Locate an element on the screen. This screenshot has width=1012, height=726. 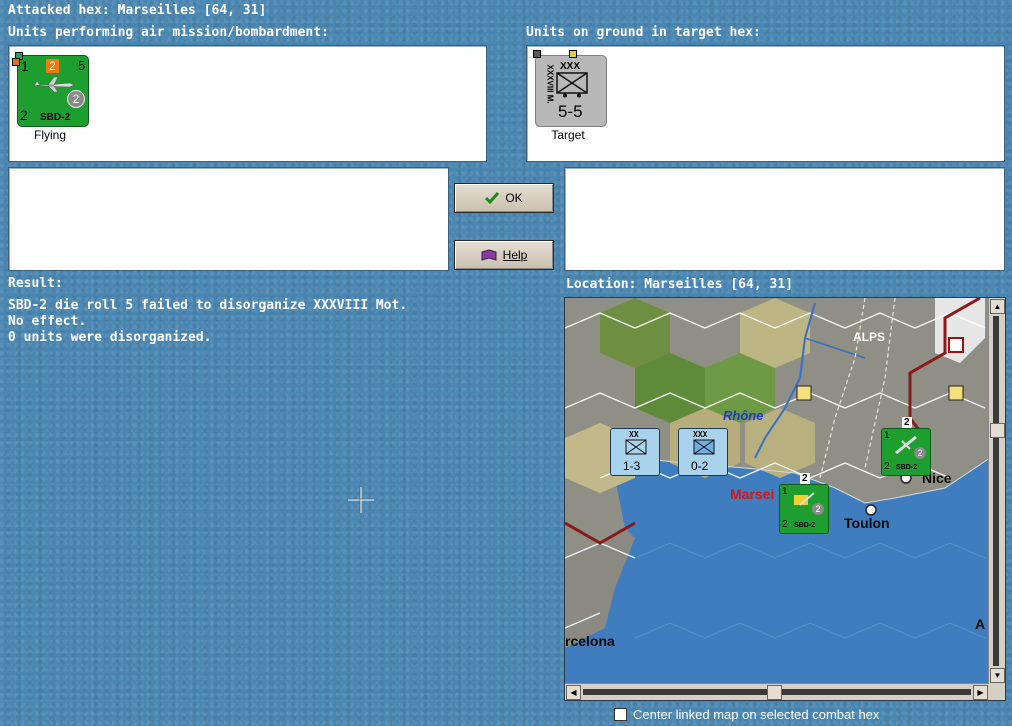
center-map-checkbox is located at coordinates (620, 714).